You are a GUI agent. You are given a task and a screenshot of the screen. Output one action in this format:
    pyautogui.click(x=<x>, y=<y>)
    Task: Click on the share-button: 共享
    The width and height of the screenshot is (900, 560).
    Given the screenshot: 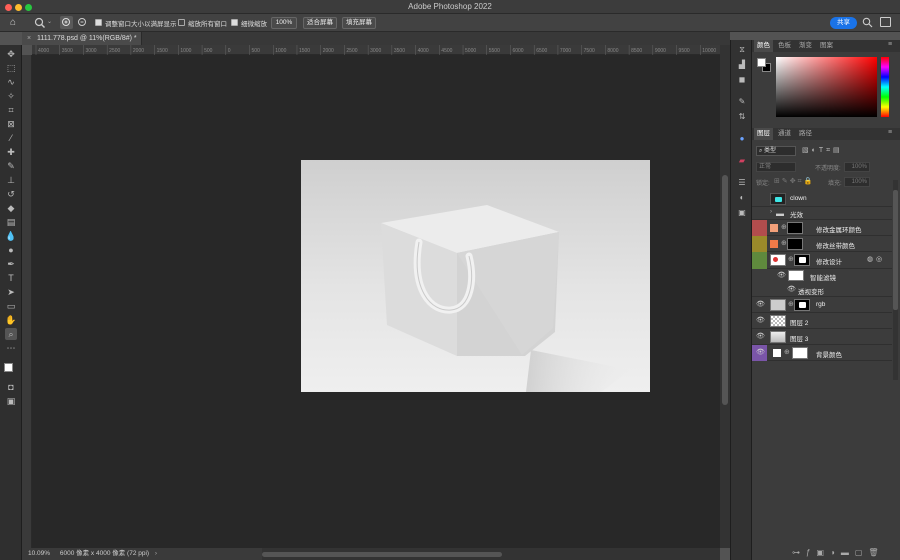 What is the action you would take?
    pyautogui.click(x=843, y=22)
    